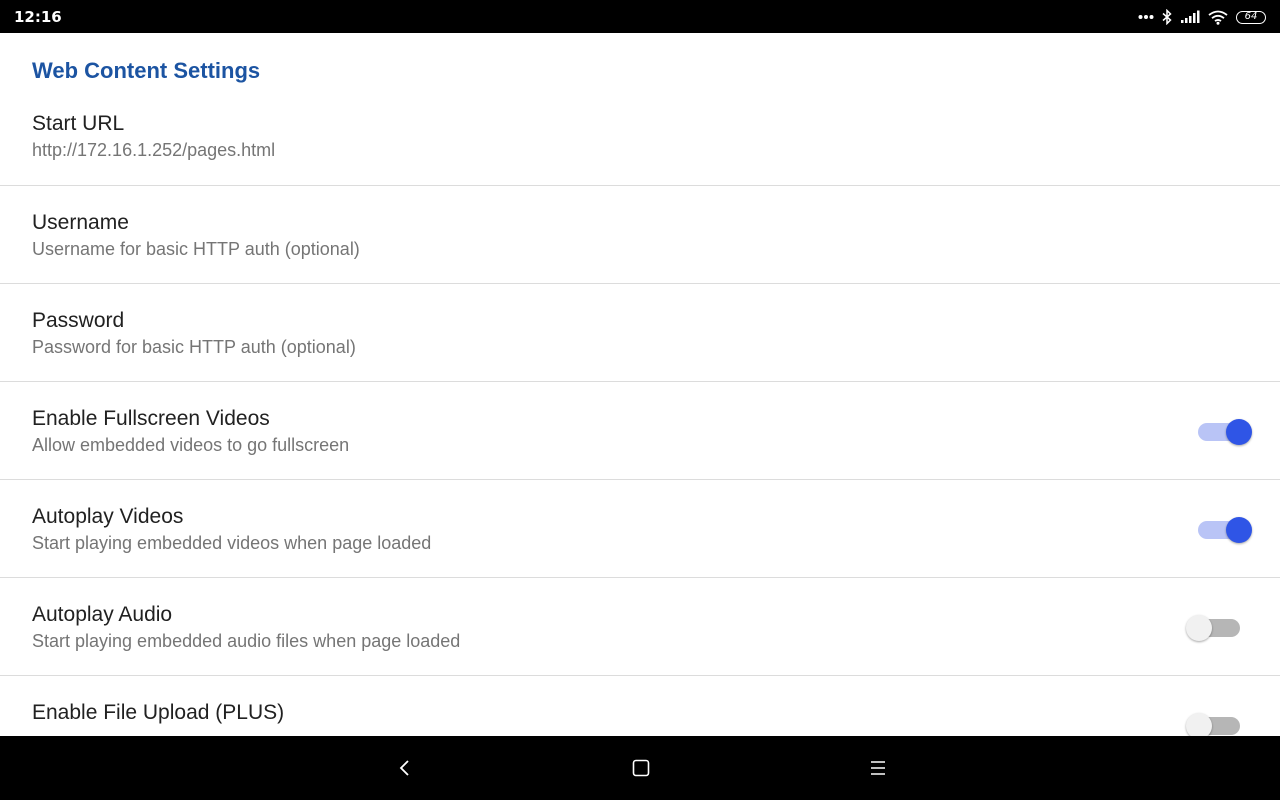  Describe the element at coordinates (78, 320) in the screenshot. I see `pref-title: Password` at that location.